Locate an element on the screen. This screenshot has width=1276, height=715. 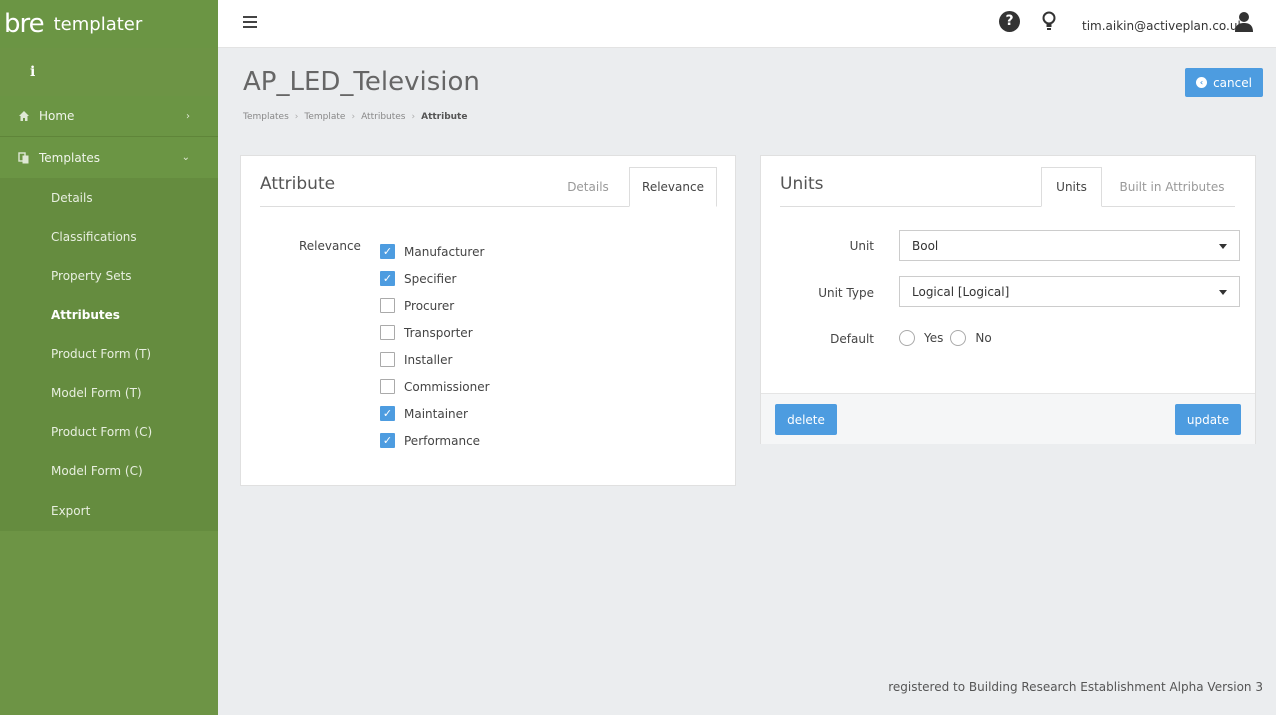
breadcrumb-attribute: Attribute is located at coordinates (444, 117).